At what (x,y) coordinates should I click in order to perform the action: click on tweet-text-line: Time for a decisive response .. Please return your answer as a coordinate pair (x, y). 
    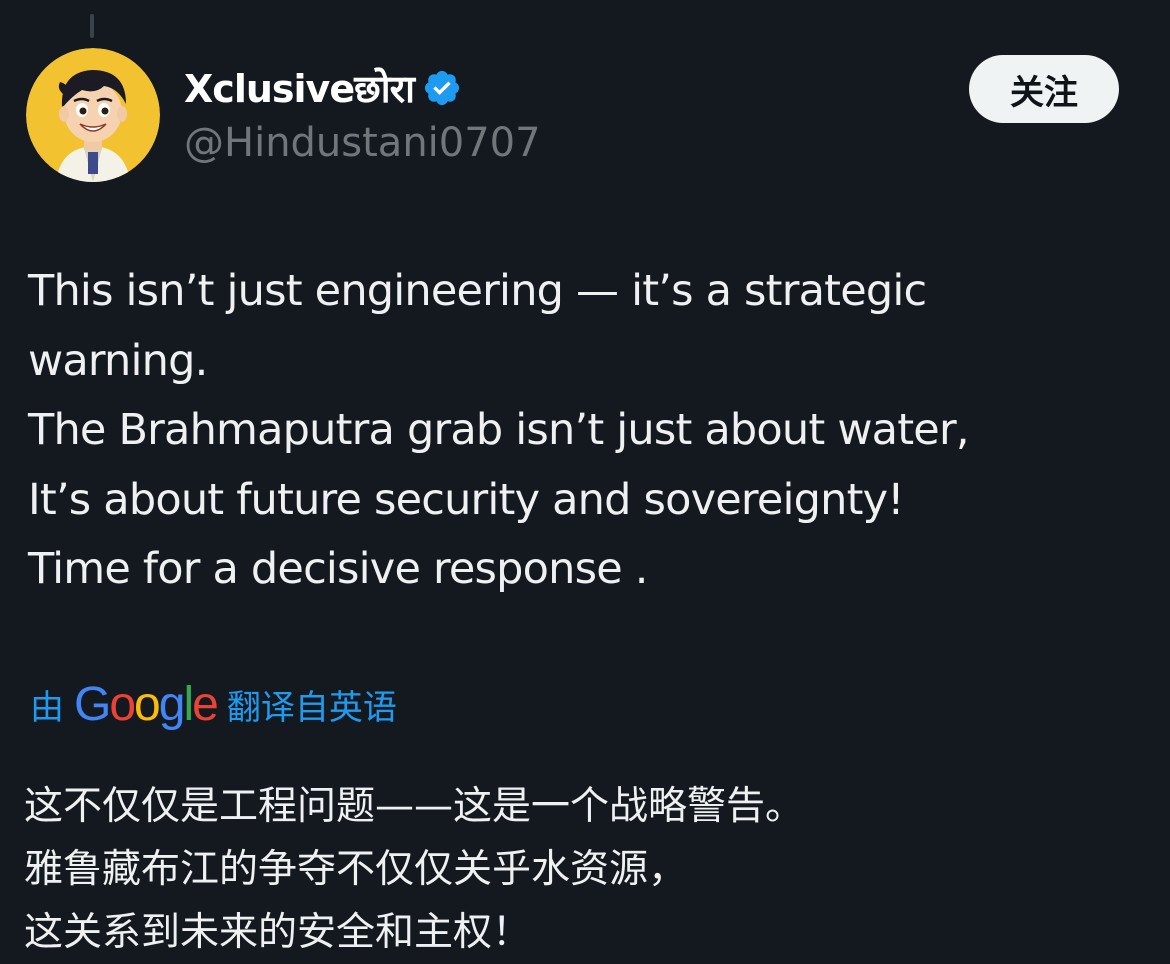
    Looking at the image, I should click on (338, 569).